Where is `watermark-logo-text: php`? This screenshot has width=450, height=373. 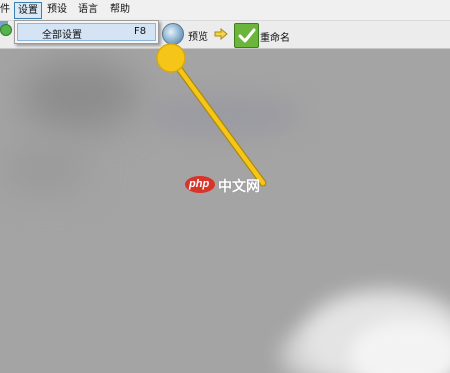
watermark-logo-text: php is located at coordinates (199, 184).